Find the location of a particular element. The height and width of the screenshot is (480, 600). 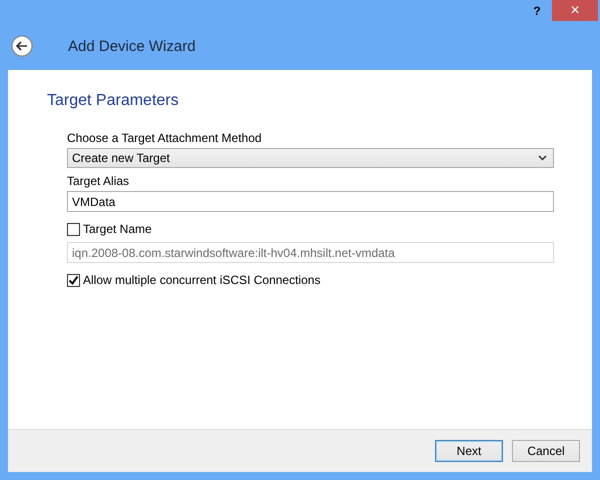

dropdown: Create new Target is located at coordinates (310, 158).